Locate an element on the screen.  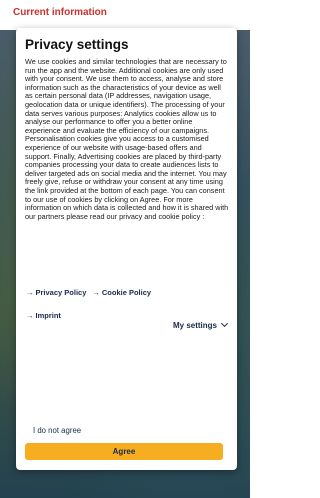
policy-links: → Privacy Policy → Cookie Policy is located at coordinates (91, 292).